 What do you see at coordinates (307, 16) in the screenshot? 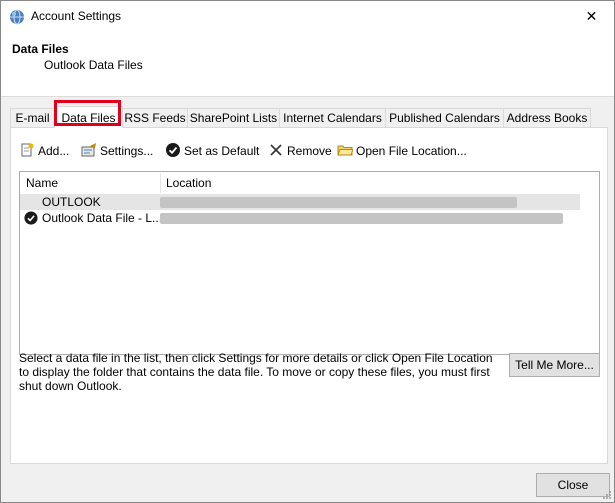
I see `title-bar: Account Settings ✕` at bounding box center [307, 16].